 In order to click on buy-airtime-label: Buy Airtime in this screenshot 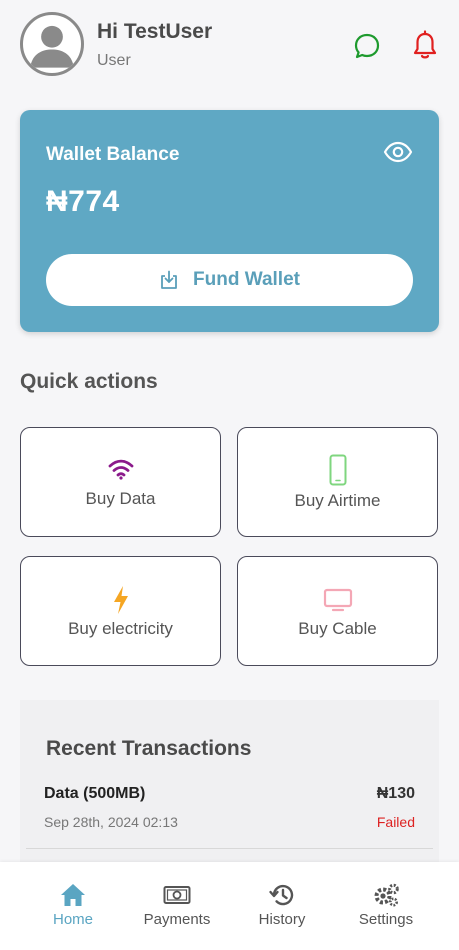, I will do `click(337, 500)`.